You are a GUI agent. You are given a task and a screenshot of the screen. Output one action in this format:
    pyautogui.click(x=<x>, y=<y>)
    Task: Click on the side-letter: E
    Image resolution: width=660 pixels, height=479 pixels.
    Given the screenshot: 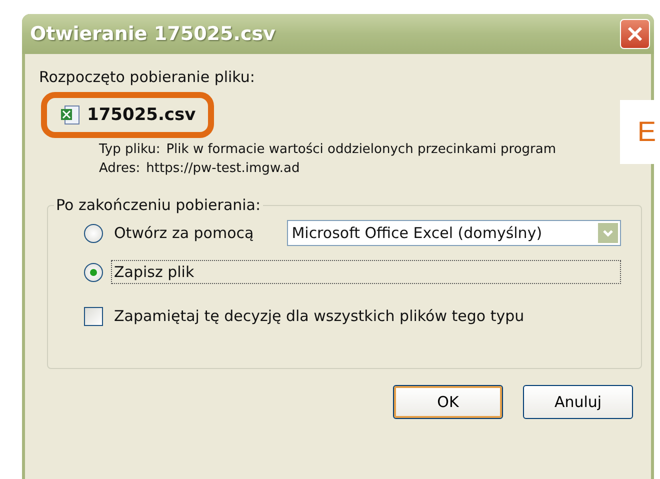 What is the action you would take?
    pyautogui.click(x=647, y=132)
    